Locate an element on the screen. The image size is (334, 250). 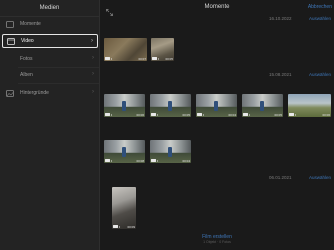
date-label: 16.10.2022 is located at coordinates (280, 18).